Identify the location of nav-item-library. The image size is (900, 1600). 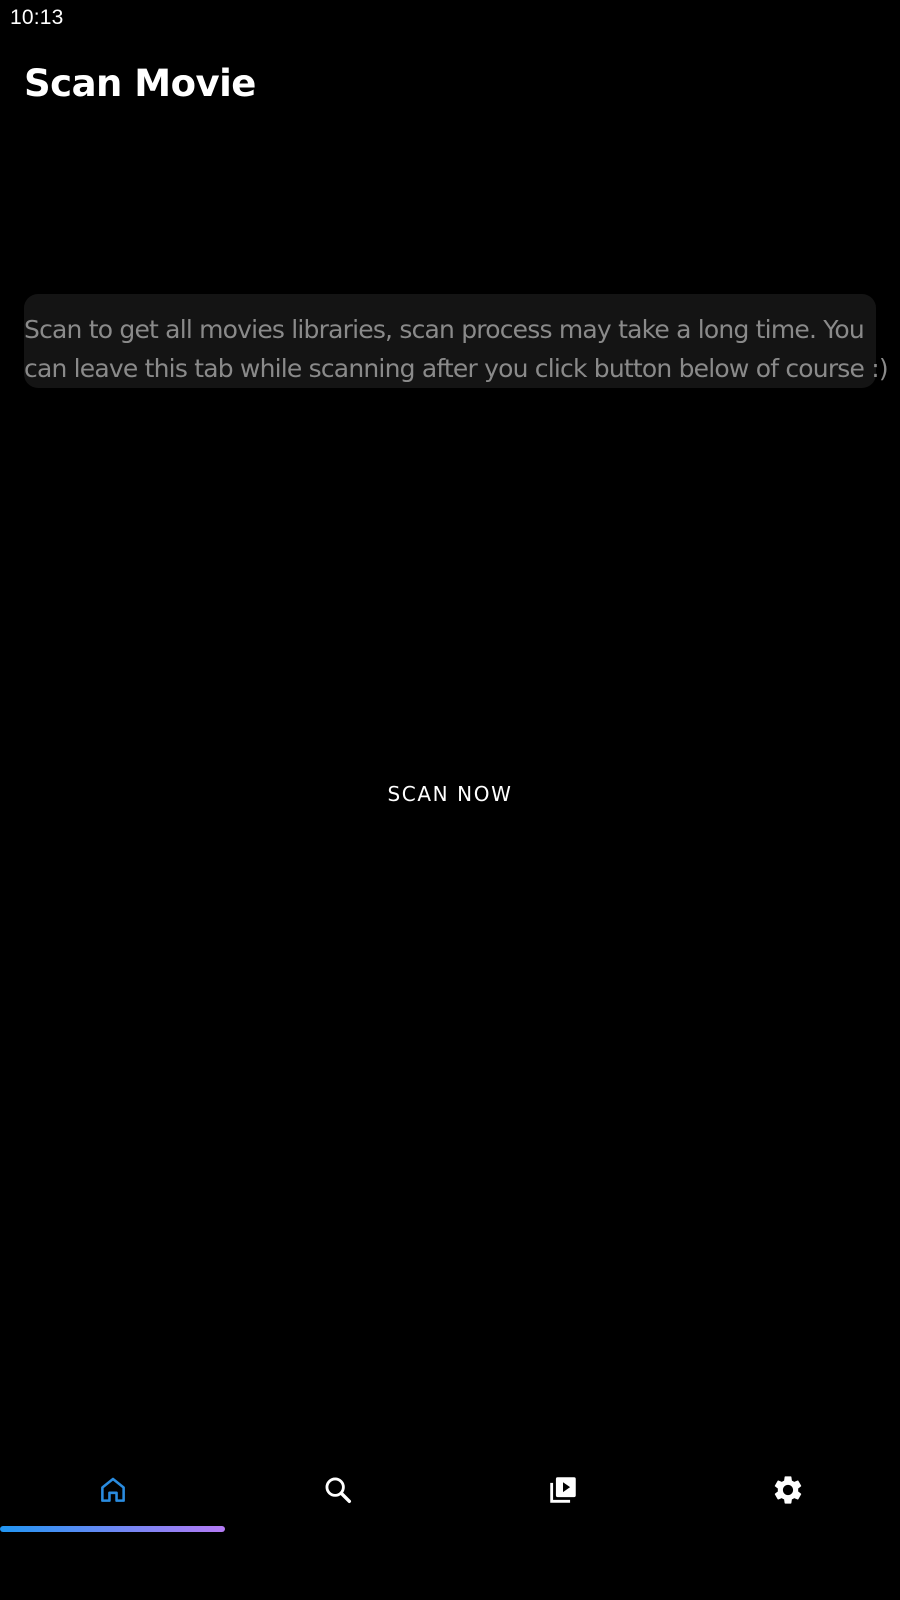
(562, 1496).